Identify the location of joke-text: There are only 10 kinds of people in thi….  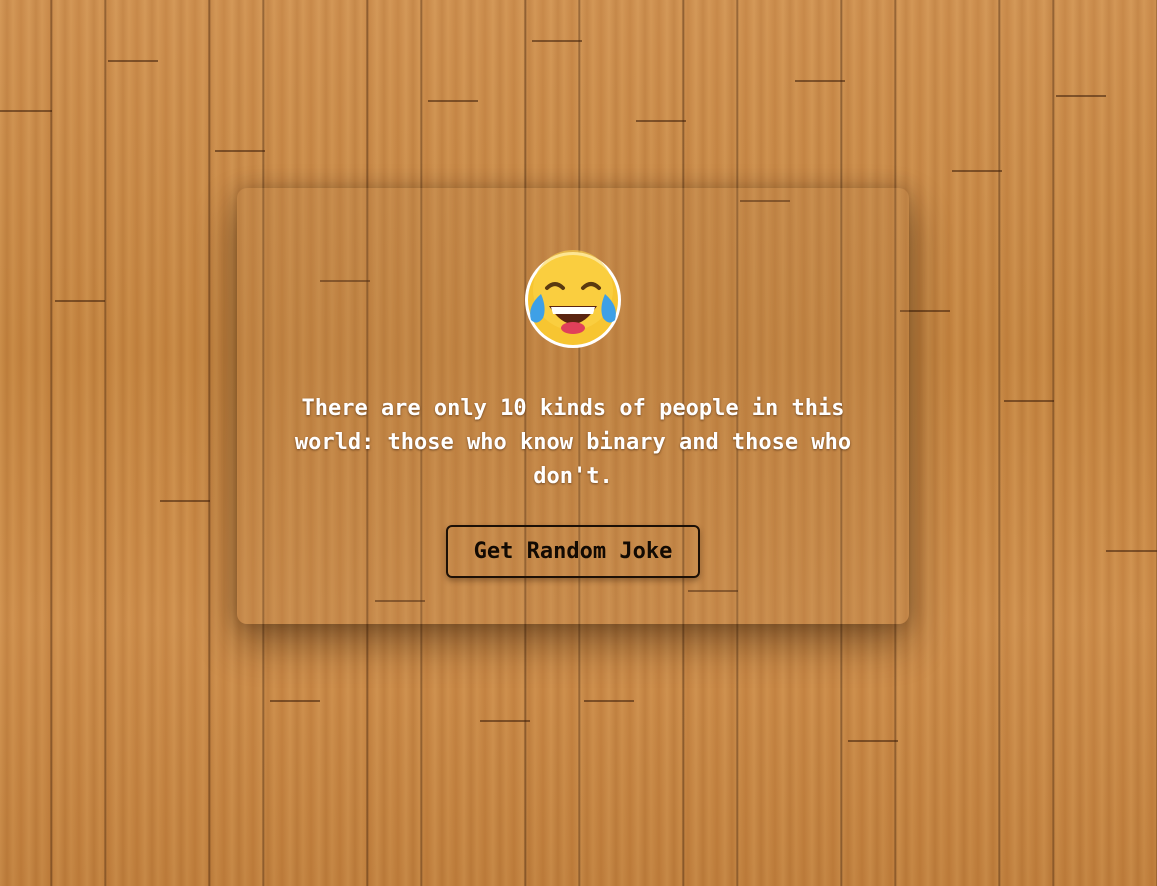
(573, 442).